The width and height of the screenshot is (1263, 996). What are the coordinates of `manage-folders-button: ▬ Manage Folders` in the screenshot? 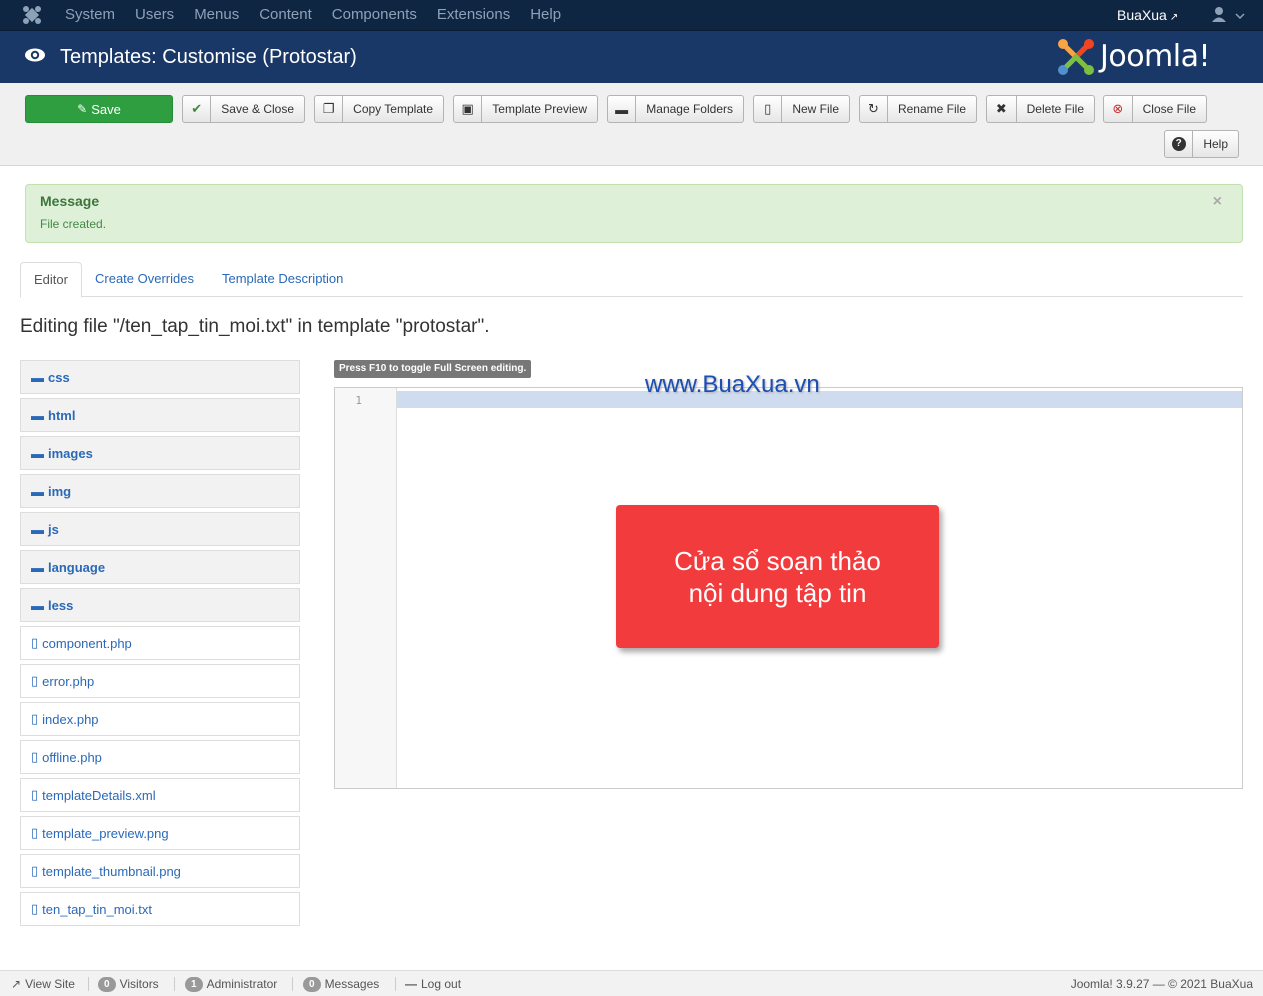 It's located at (675, 109).